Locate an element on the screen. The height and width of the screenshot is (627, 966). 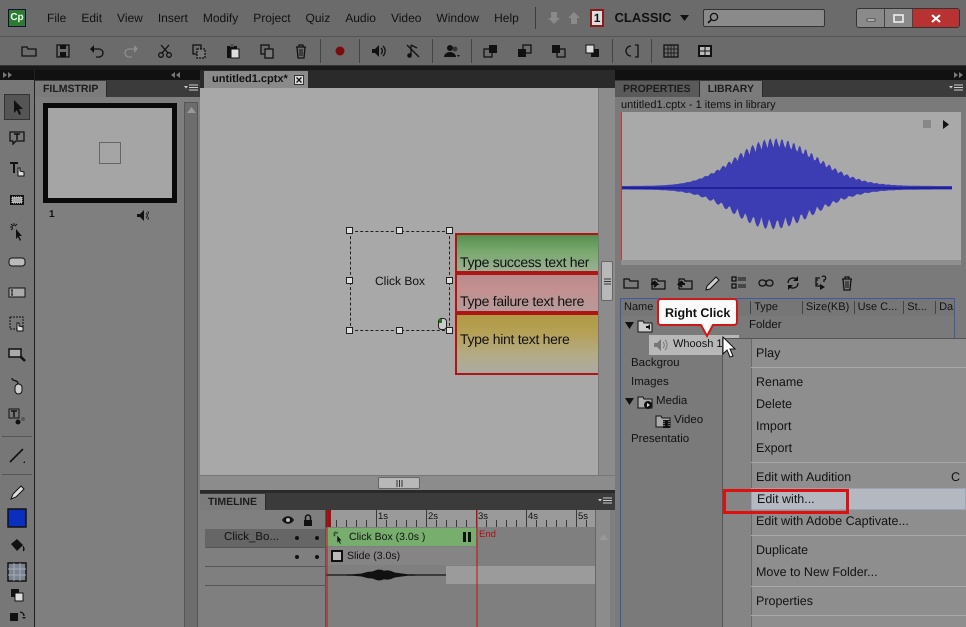
scissors-icon is located at coordinates (165, 51).